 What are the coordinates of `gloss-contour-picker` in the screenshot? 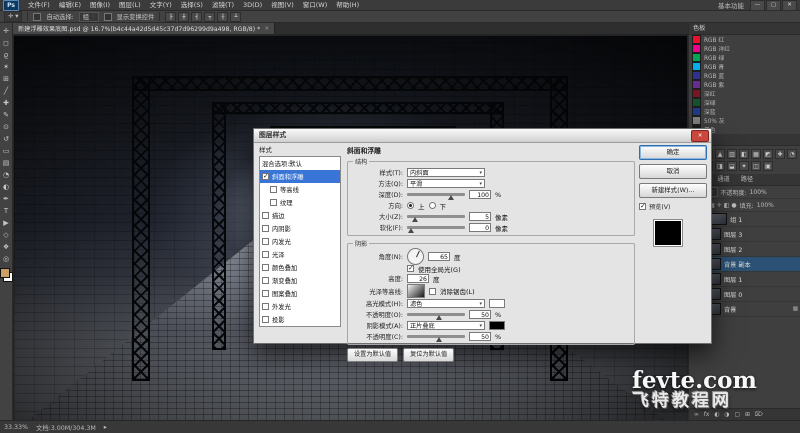 It's located at (416, 291).